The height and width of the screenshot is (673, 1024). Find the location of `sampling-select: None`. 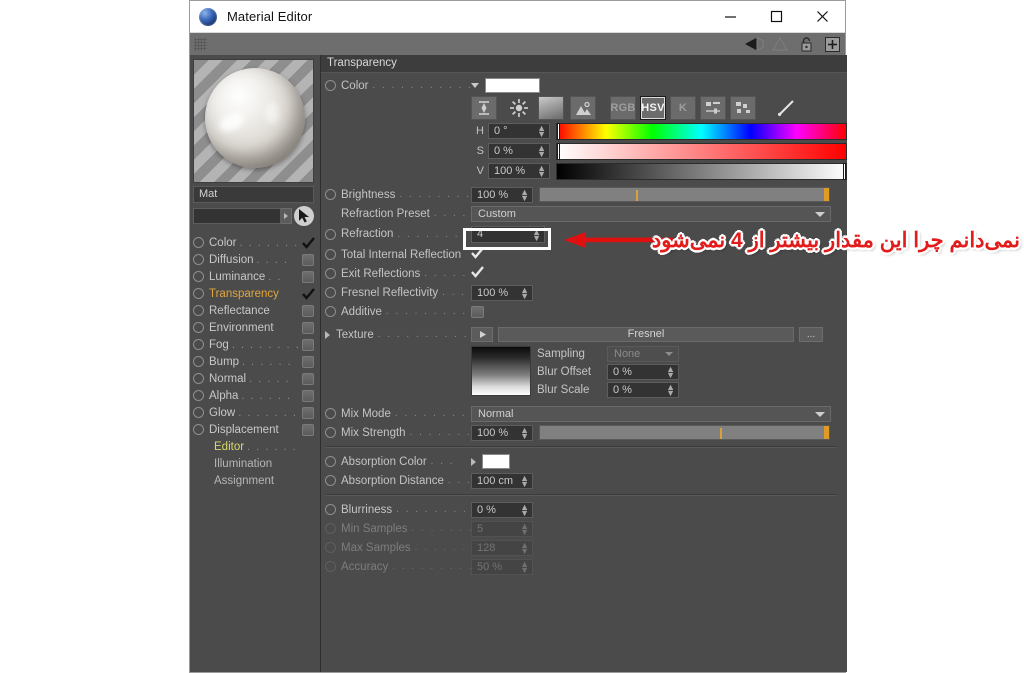

sampling-select: None is located at coordinates (643, 354).